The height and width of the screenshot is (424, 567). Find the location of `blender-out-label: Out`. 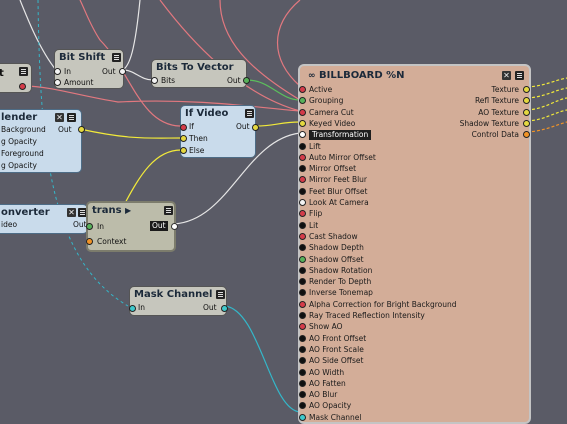

blender-out-label: Out is located at coordinates (65, 129).